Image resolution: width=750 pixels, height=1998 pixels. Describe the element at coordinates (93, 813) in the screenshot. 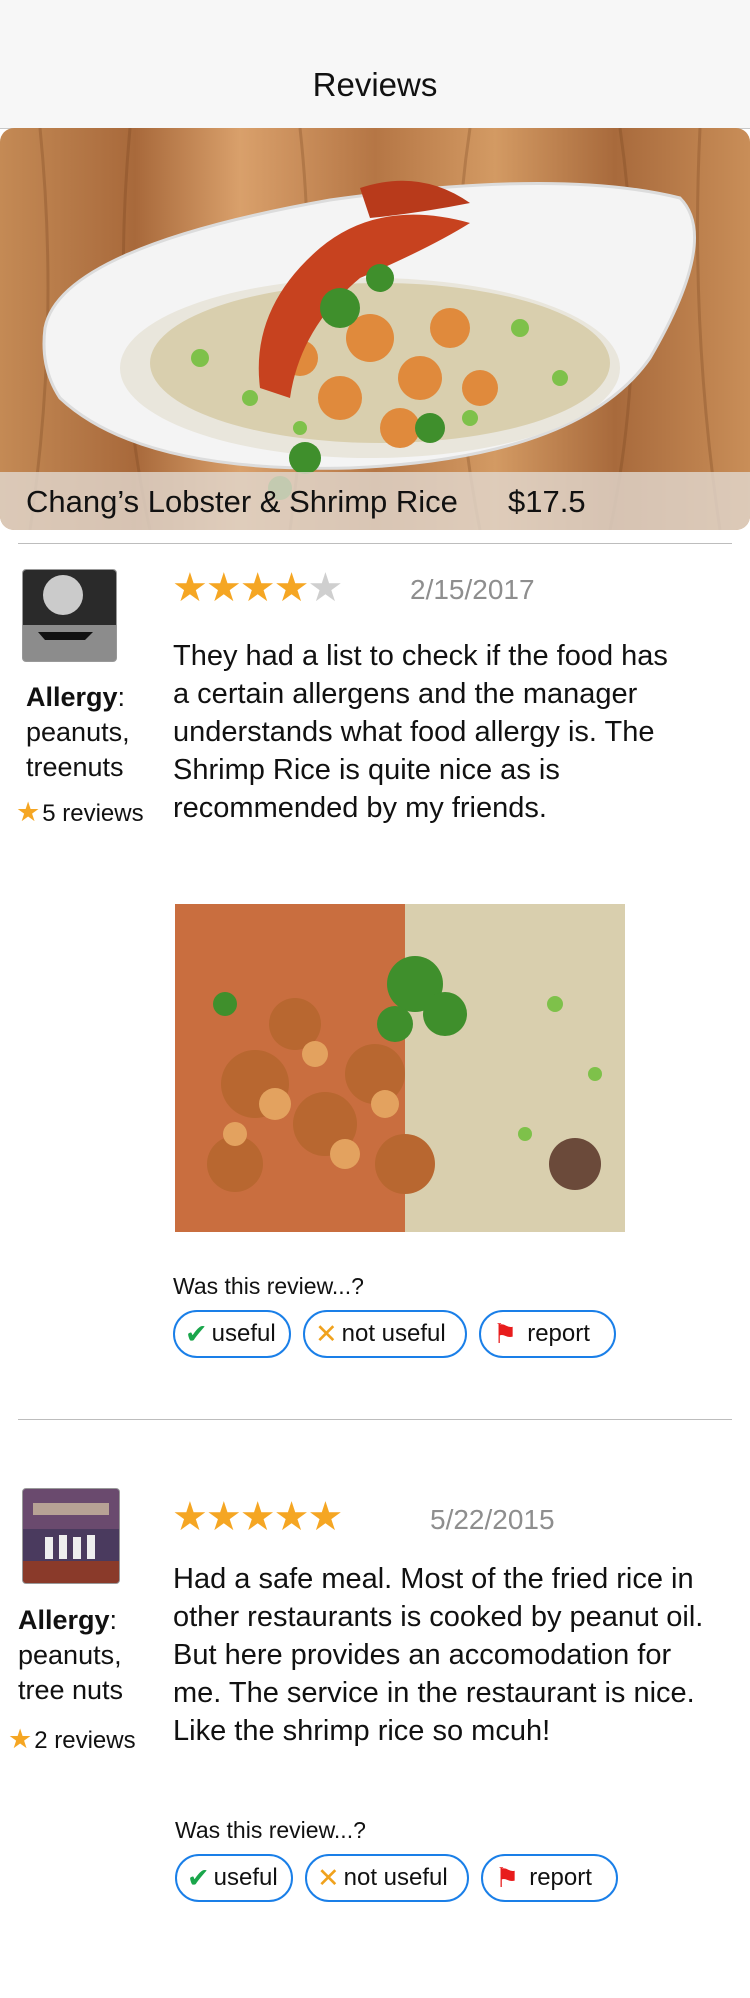

I see `review-count-label: 5 reviews` at that location.